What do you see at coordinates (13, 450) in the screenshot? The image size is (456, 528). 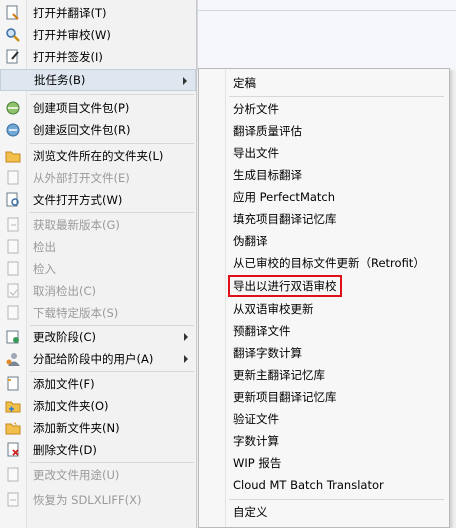 I see `delete-file-icon` at bounding box center [13, 450].